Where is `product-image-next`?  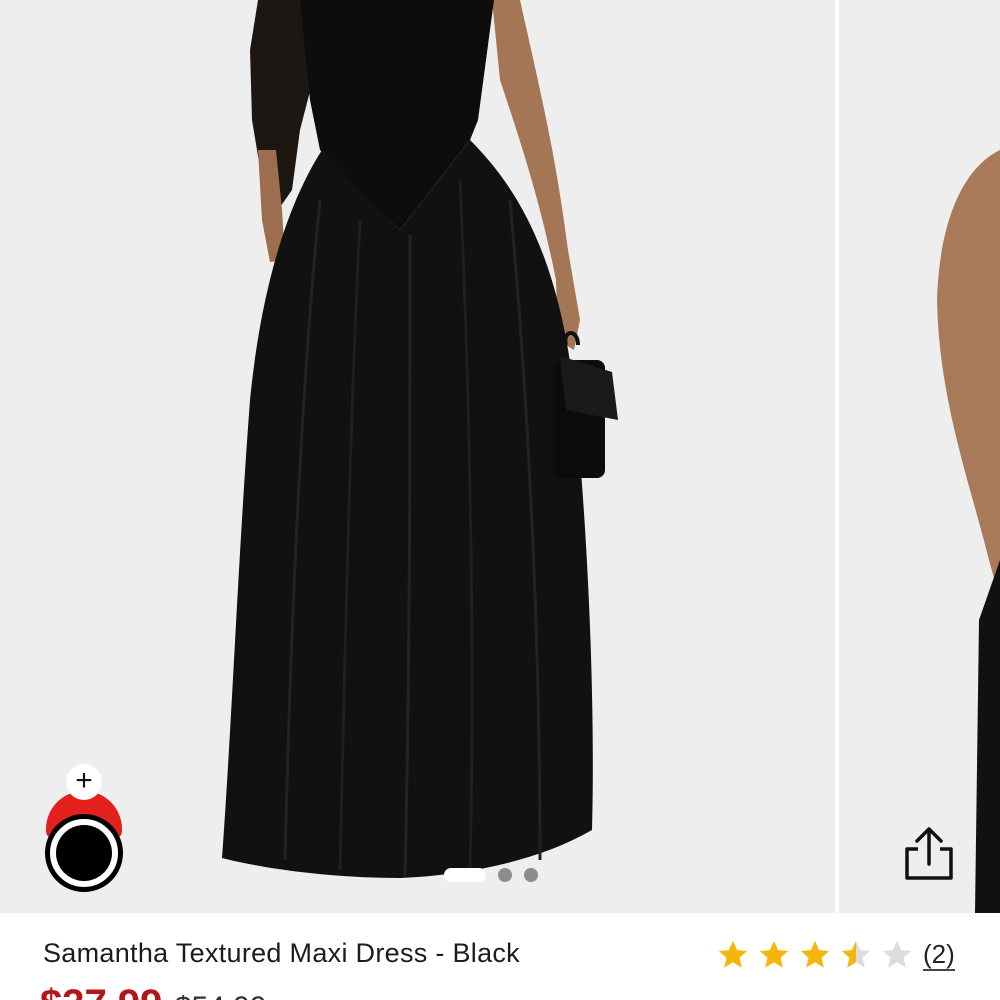
product-image-next is located at coordinates (919, 456).